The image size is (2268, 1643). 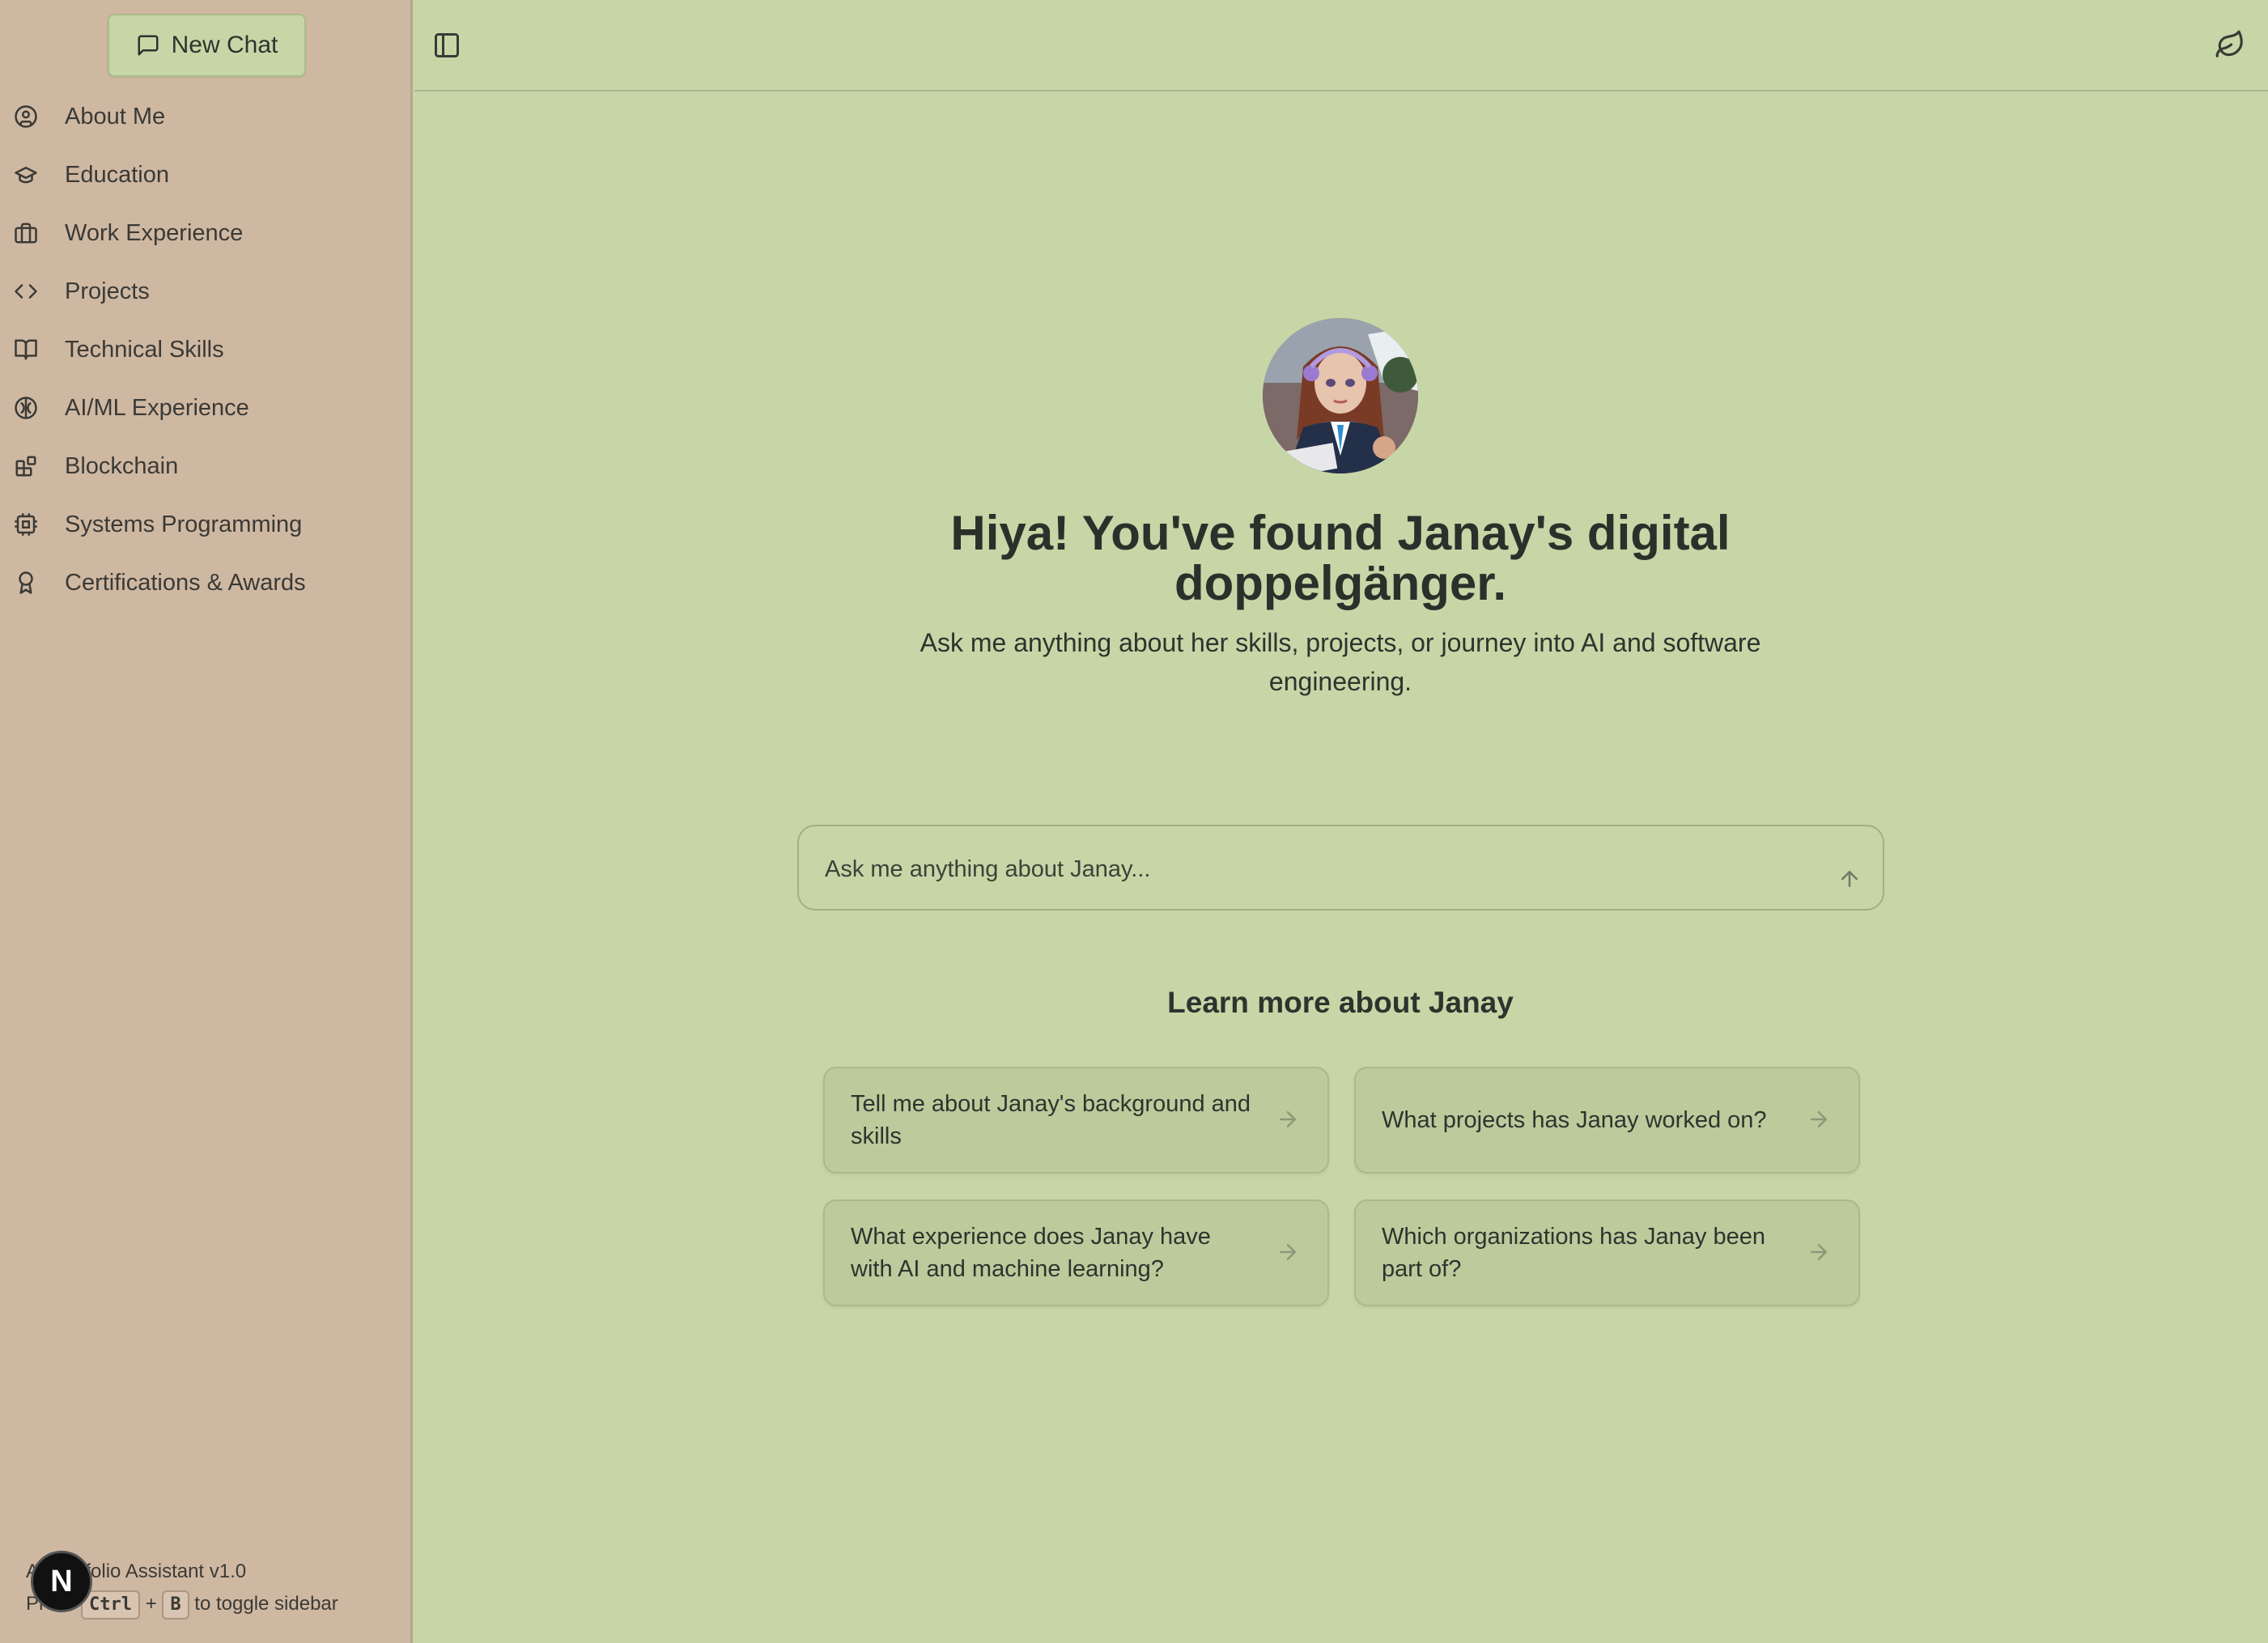 I want to click on kbd-b: B, so click(x=175, y=1605).